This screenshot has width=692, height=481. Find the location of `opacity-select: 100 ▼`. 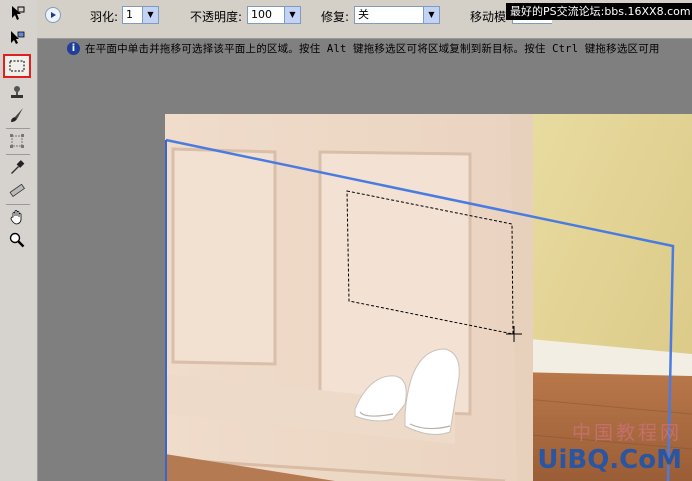

opacity-select: 100 ▼ is located at coordinates (274, 15).